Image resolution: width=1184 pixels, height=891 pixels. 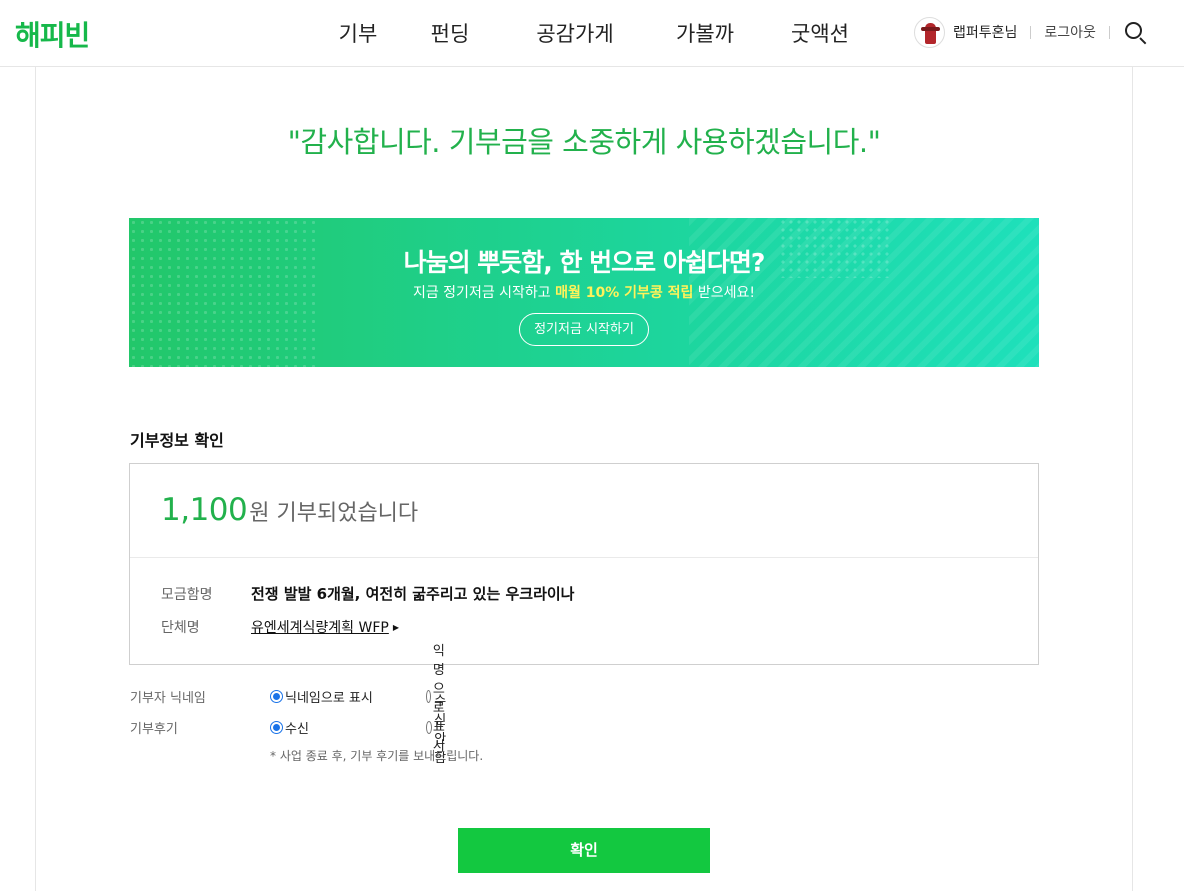 I want to click on radio-nickname-show: 닉네임으로 표시, so click(x=321, y=696).